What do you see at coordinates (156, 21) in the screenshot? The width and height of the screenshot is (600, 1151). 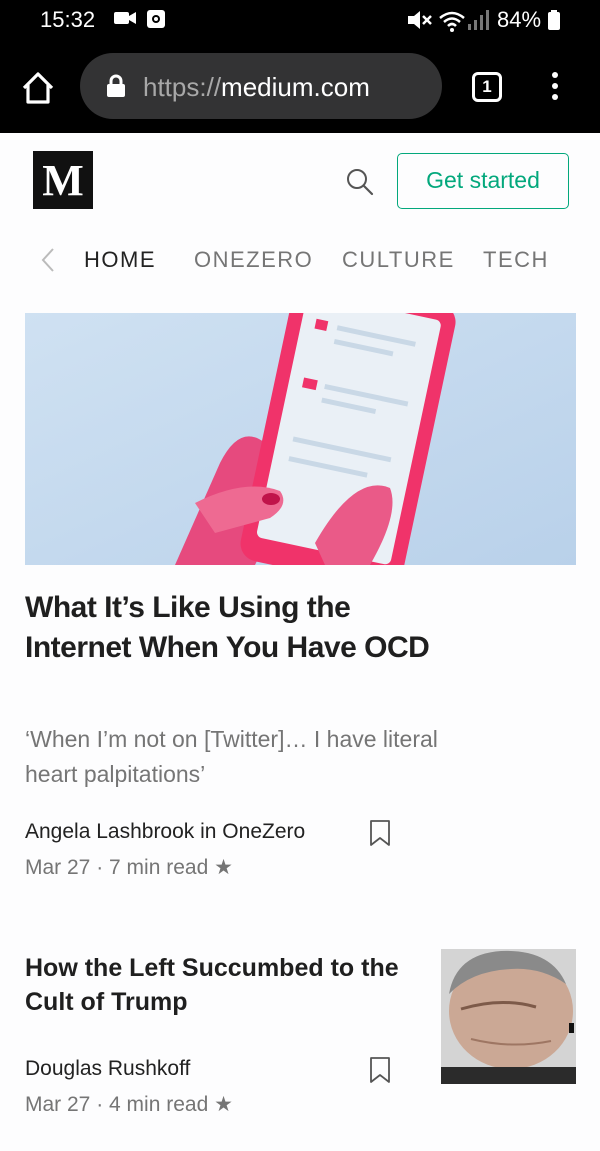 I see `screen-record-icon` at bounding box center [156, 21].